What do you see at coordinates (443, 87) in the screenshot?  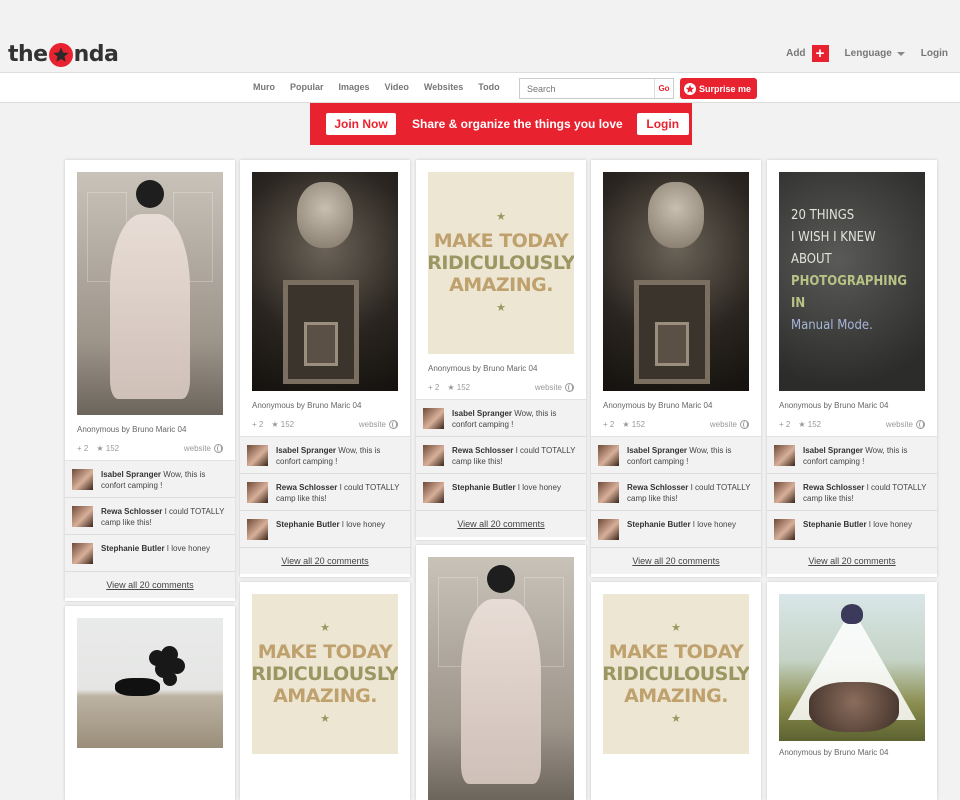 I see `nav-item-websites: Websites` at bounding box center [443, 87].